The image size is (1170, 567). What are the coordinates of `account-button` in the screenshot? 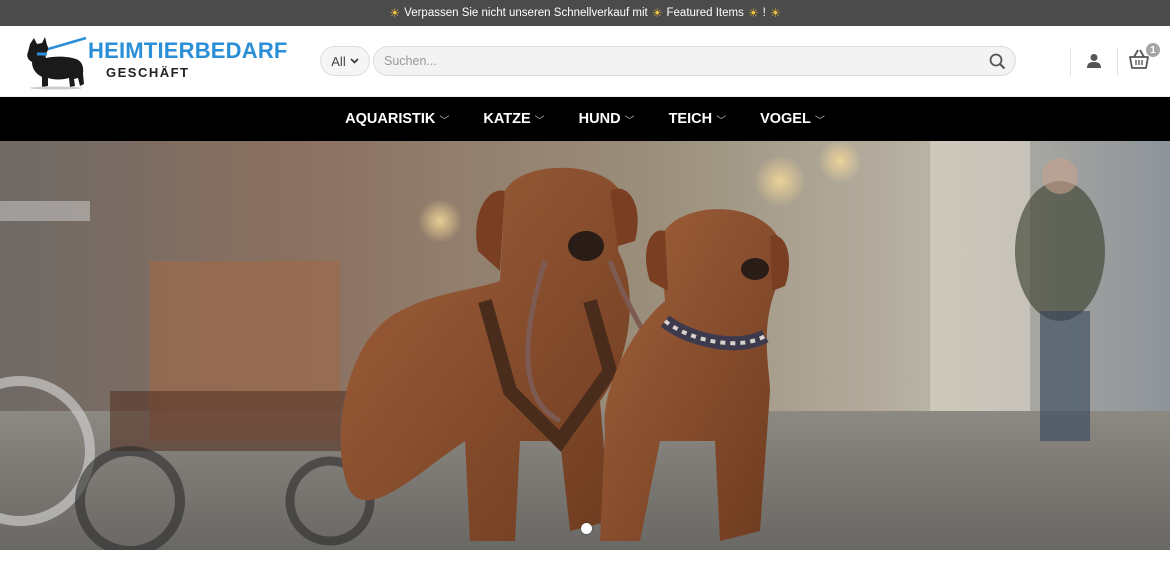 It's located at (1094, 61).